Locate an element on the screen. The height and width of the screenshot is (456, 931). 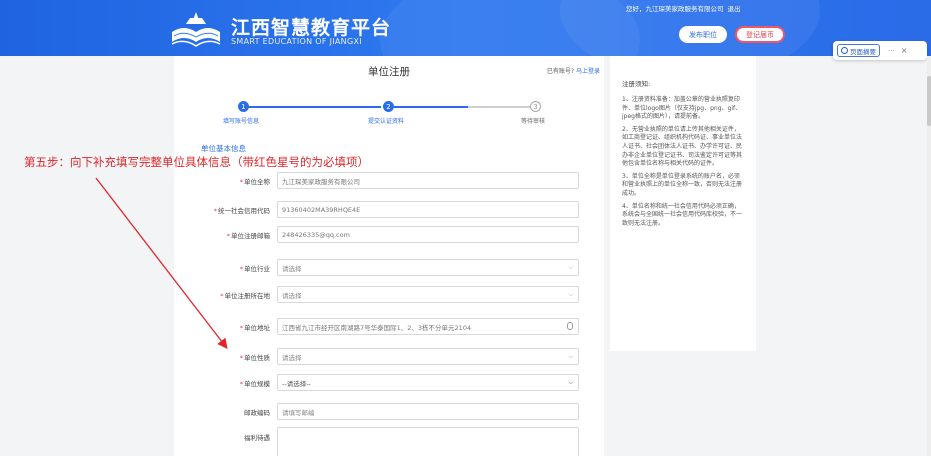
scale-select: --请选择-- ⌵ is located at coordinates (428, 382).